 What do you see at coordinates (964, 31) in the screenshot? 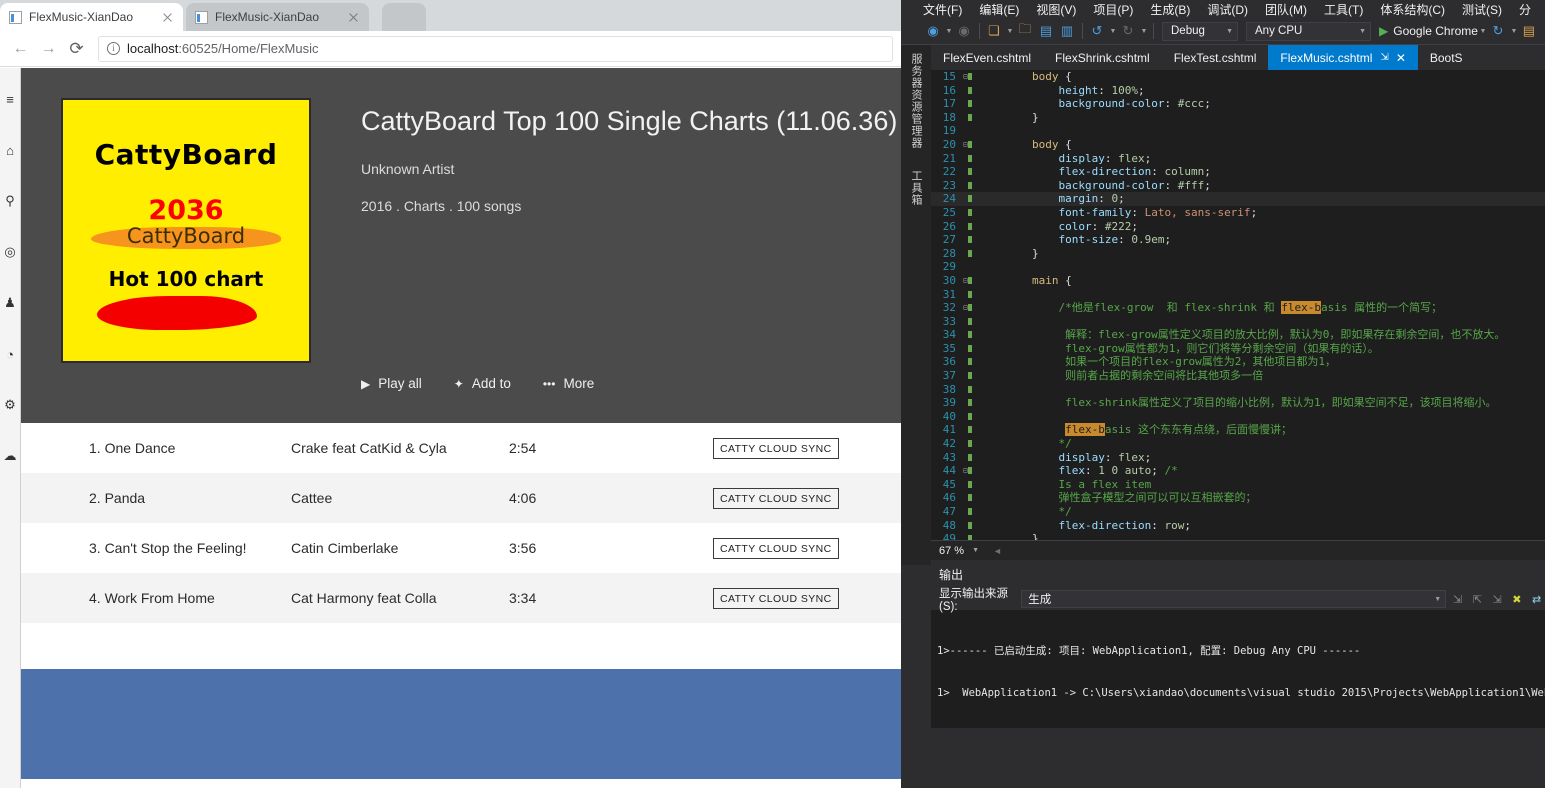
I see `forward-icon: ◉` at bounding box center [964, 31].